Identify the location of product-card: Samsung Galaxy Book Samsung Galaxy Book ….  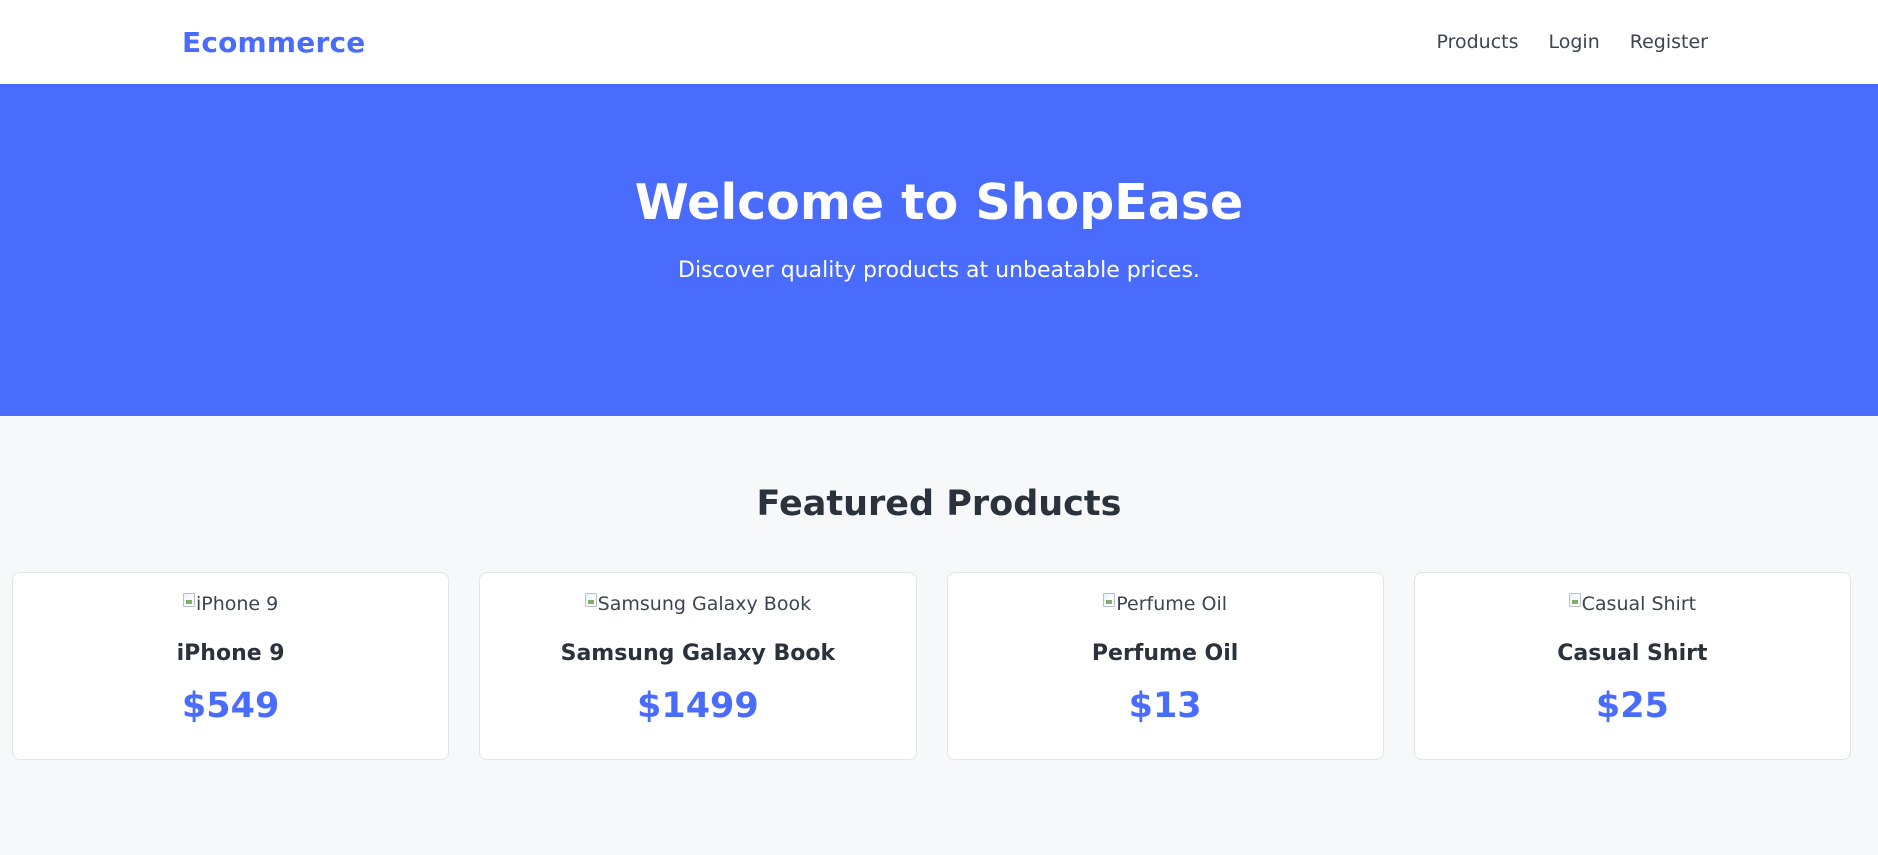
(698, 666).